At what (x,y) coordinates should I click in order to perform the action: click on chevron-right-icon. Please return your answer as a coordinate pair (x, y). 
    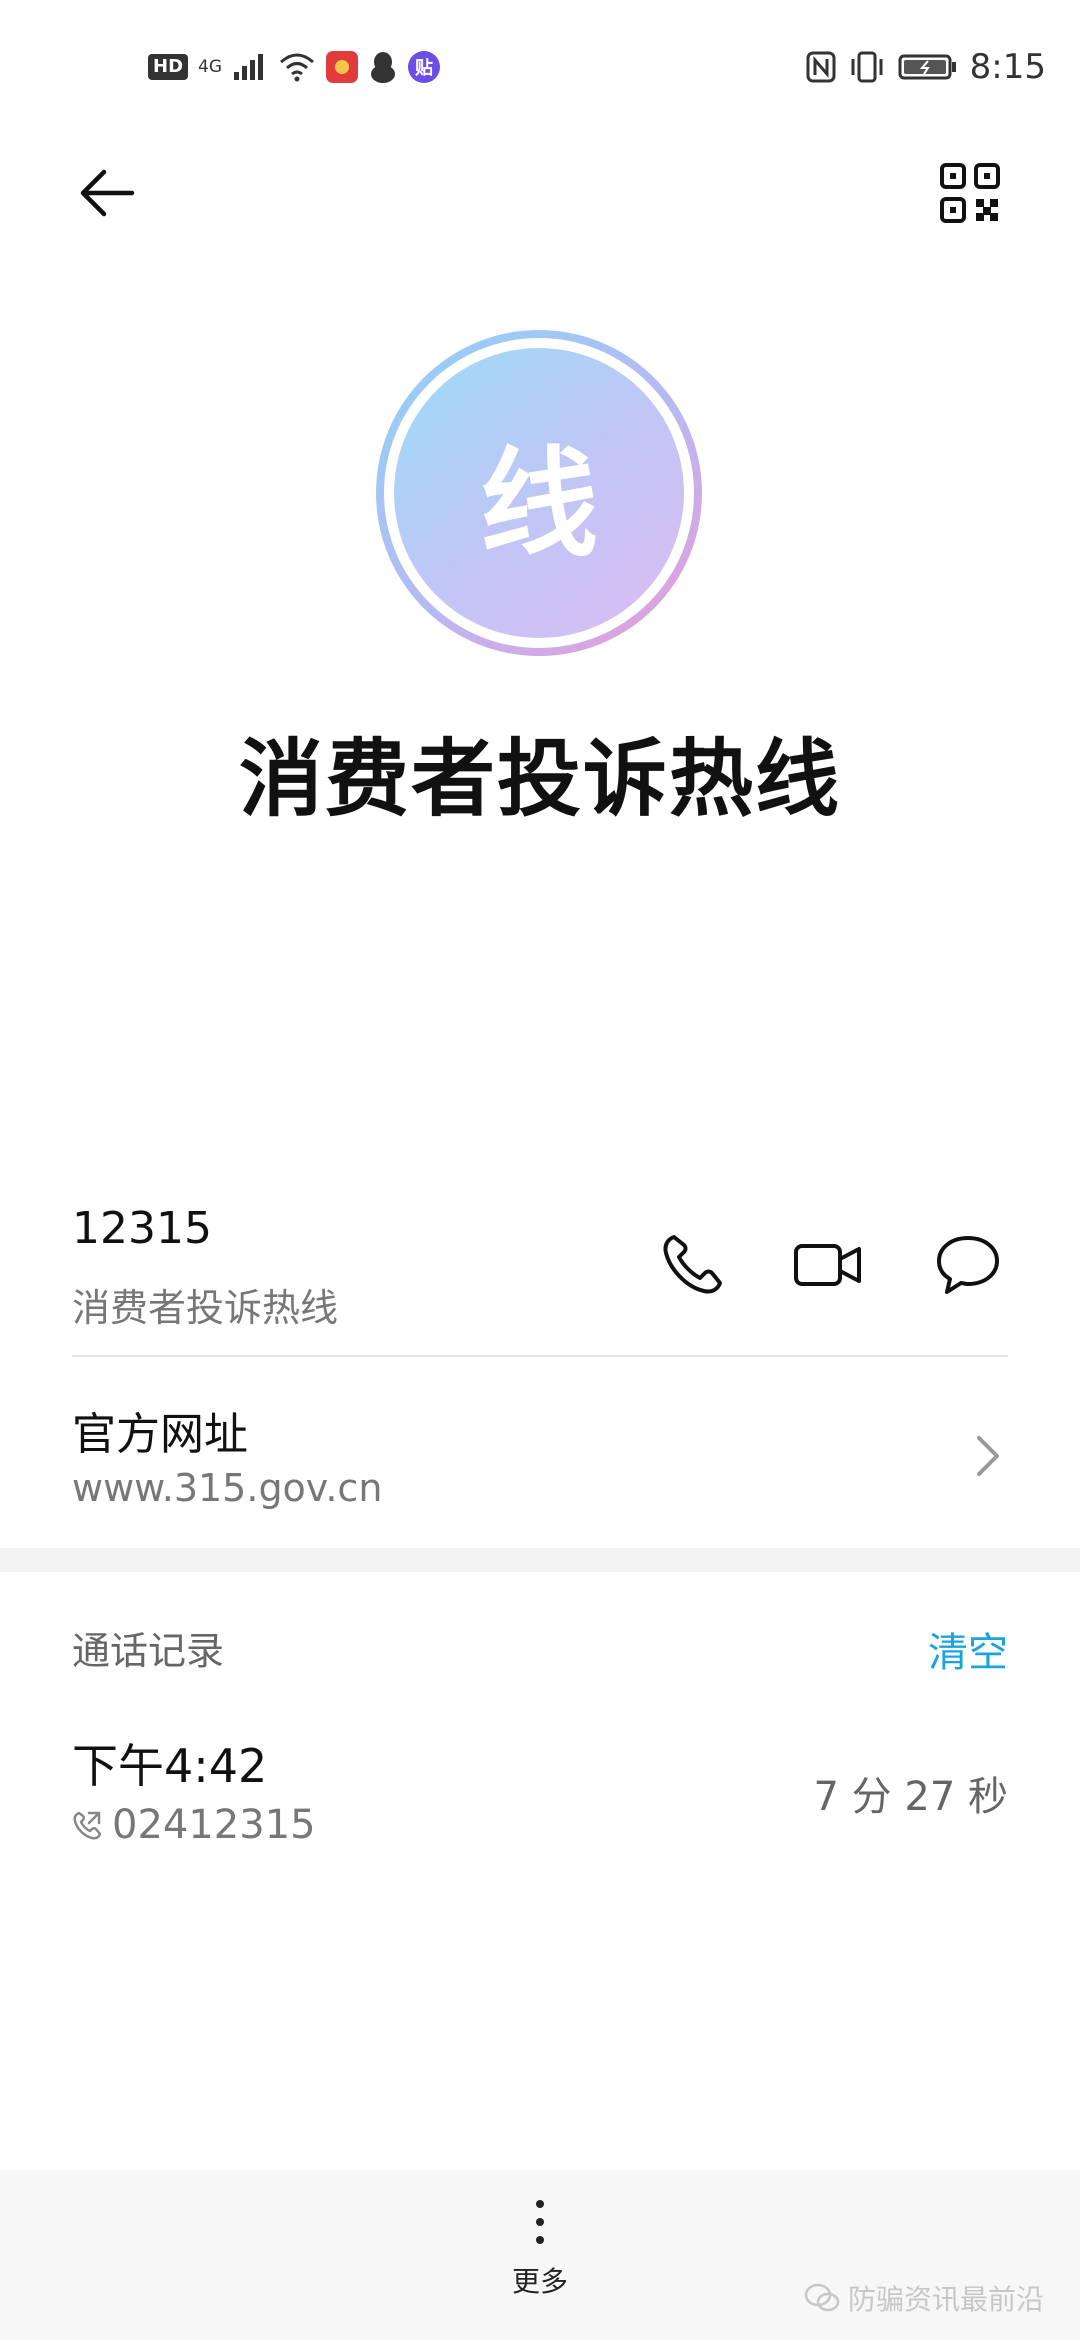
    Looking at the image, I should click on (988, 1456).